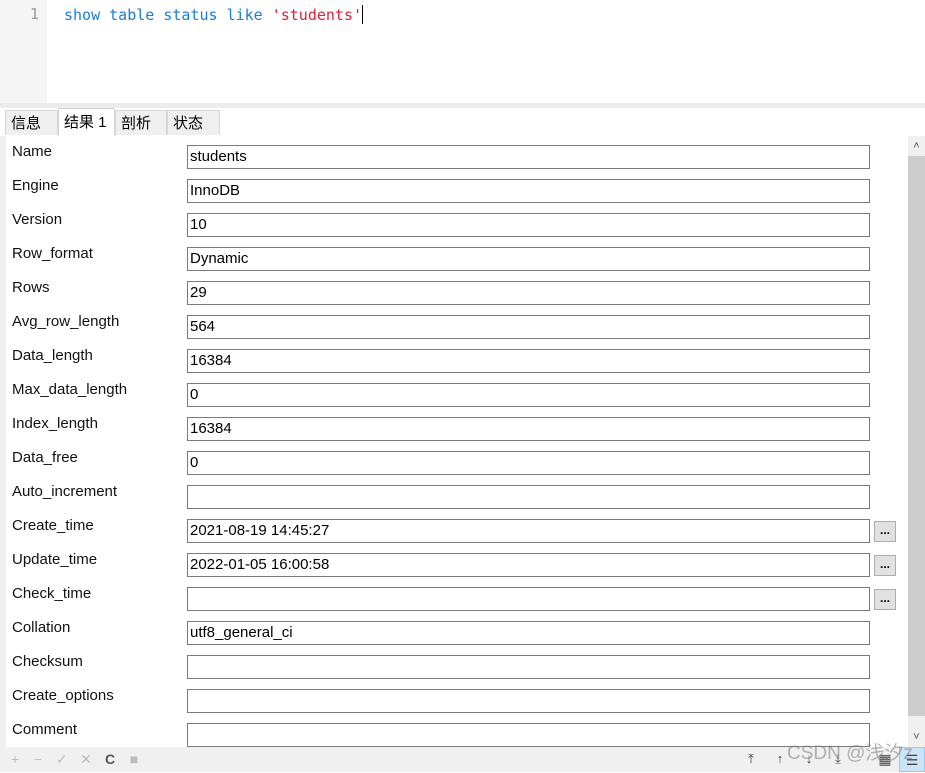 This screenshot has height=773, width=925. What do you see at coordinates (45, 729) in the screenshot?
I see `field-label: Comment` at bounding box center [45, 729].